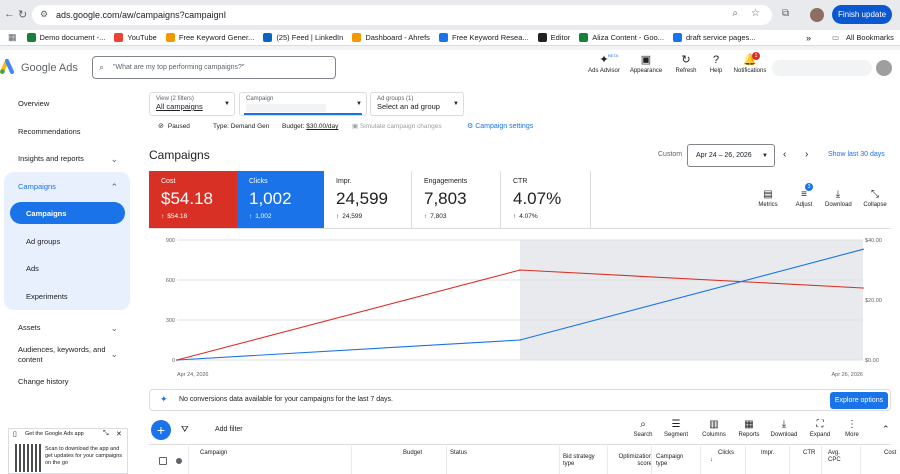  Describe the element at coordinates (768, 198) in the screenshot. I see `chart-metrics-button: ▤ Metrics` at that location.